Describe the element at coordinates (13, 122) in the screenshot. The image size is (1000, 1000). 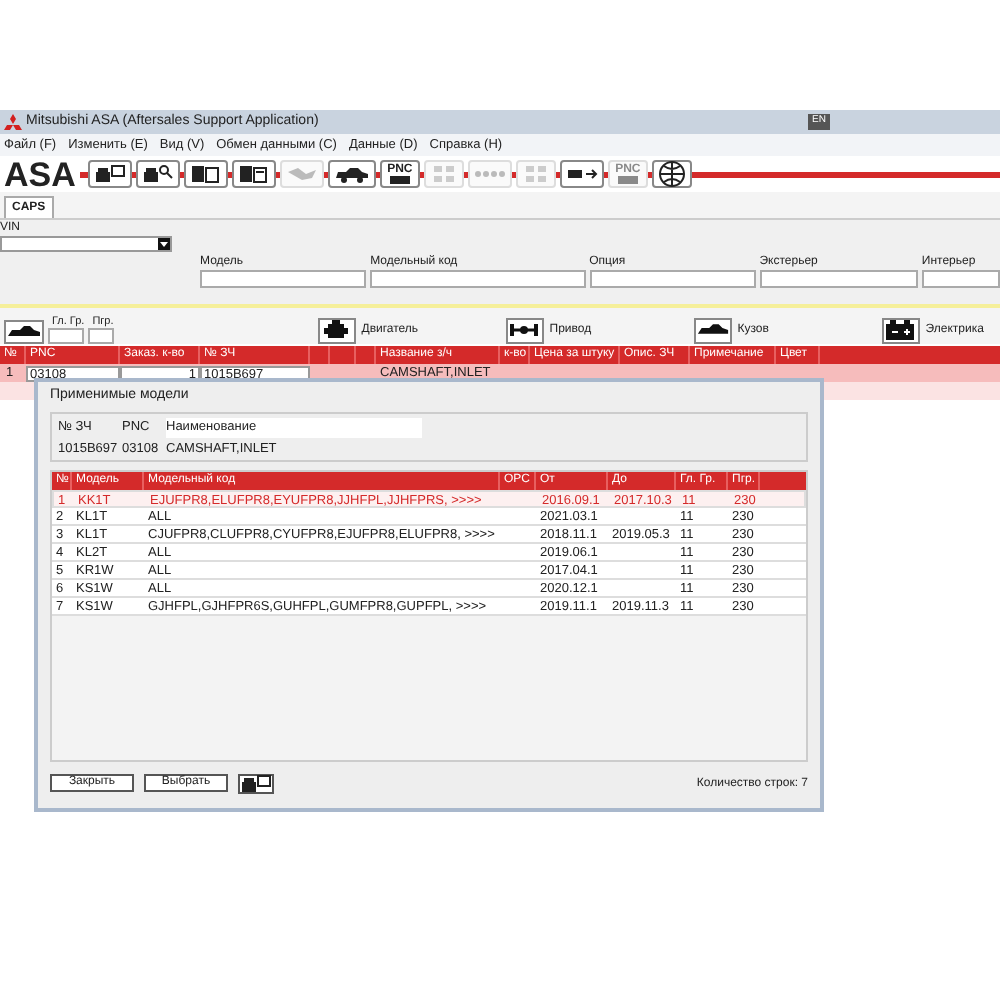
I see `diamonds-logo-icon` at that location.